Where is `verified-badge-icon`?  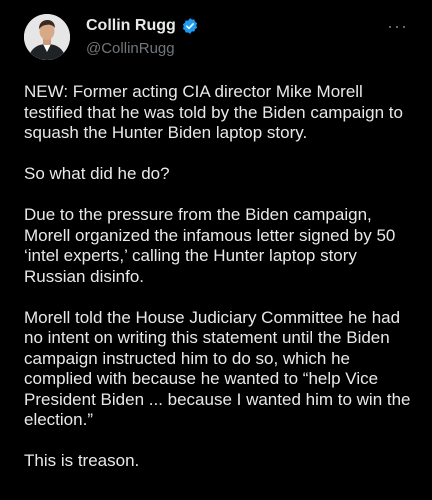
verified-badge-icon is located at coordinates (189, 26).